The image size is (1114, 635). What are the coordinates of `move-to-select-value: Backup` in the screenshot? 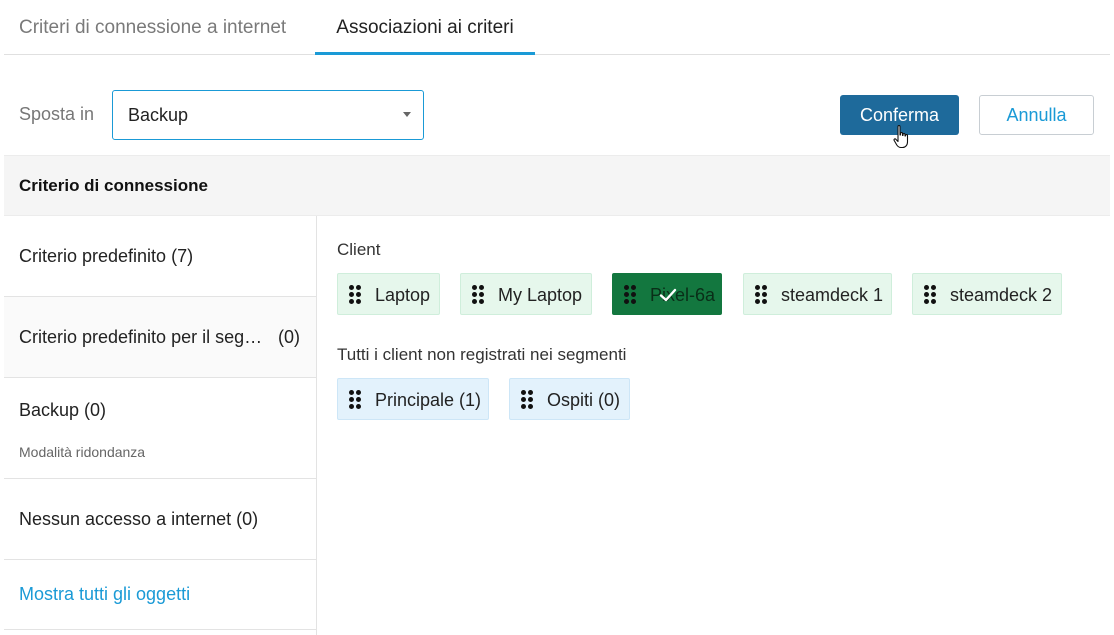 It's located at (158, 115).